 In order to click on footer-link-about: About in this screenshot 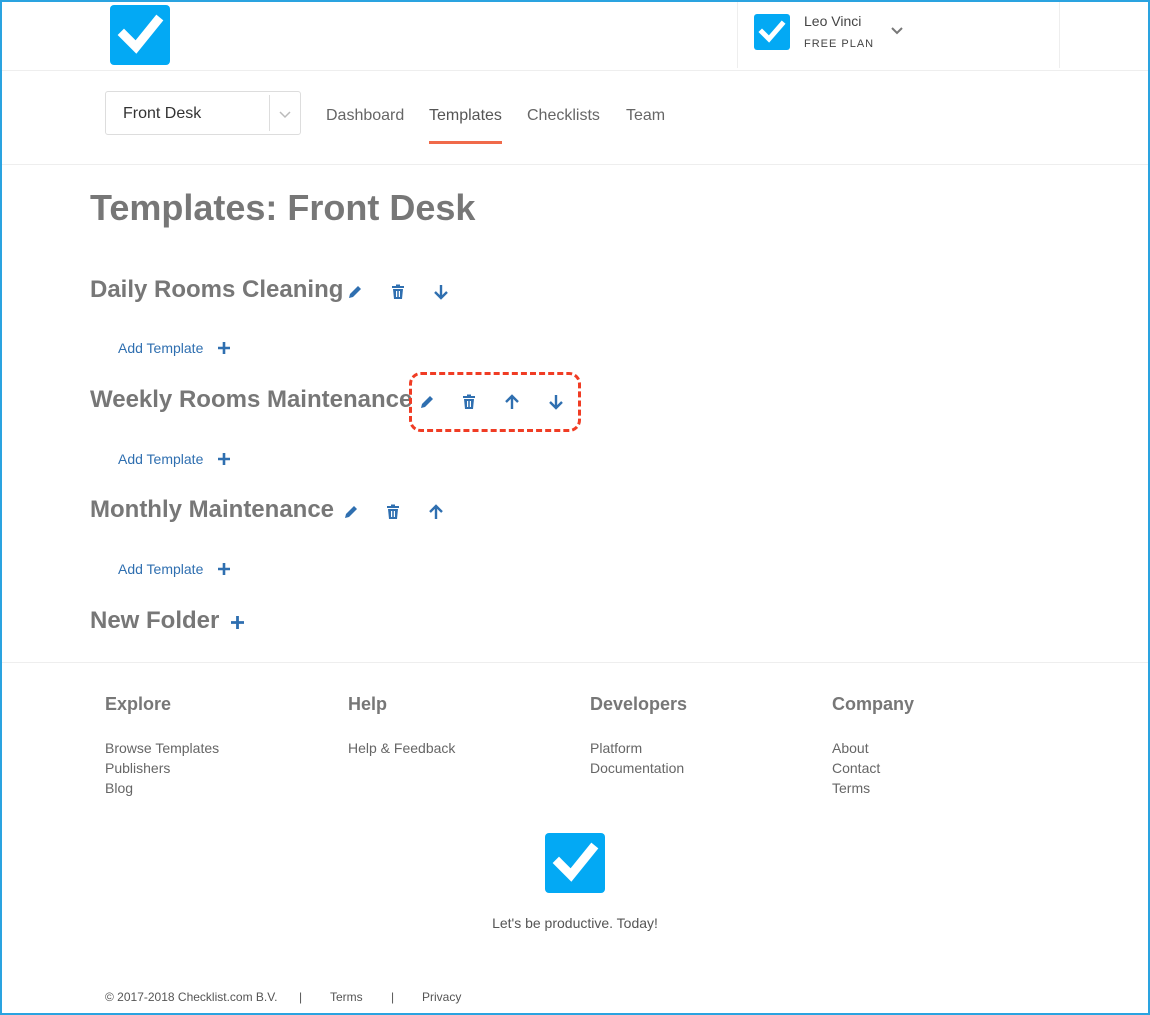, I will do `click(850, 748)`.